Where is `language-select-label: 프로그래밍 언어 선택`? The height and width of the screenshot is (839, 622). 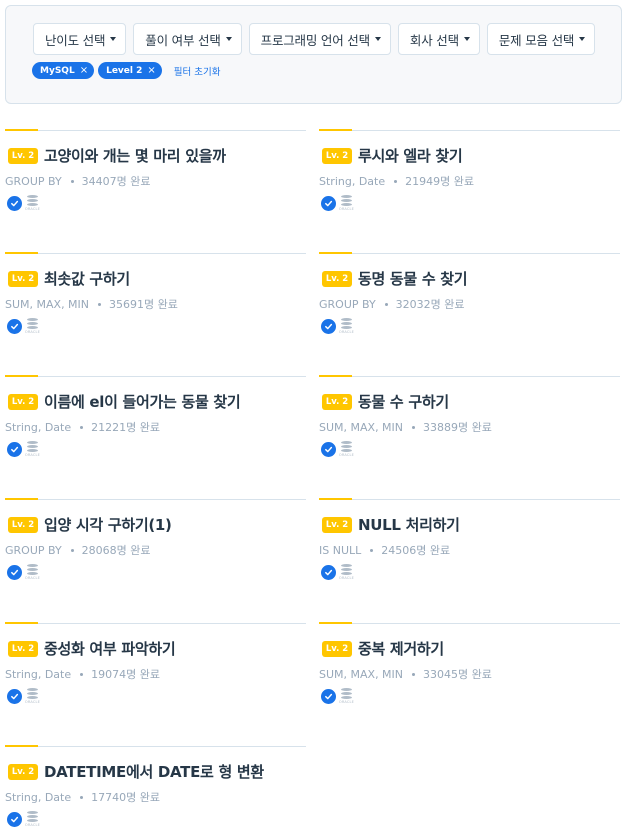
language-select-label: 프로그래밍 언어 선택 is located at coordinates (315, 40).